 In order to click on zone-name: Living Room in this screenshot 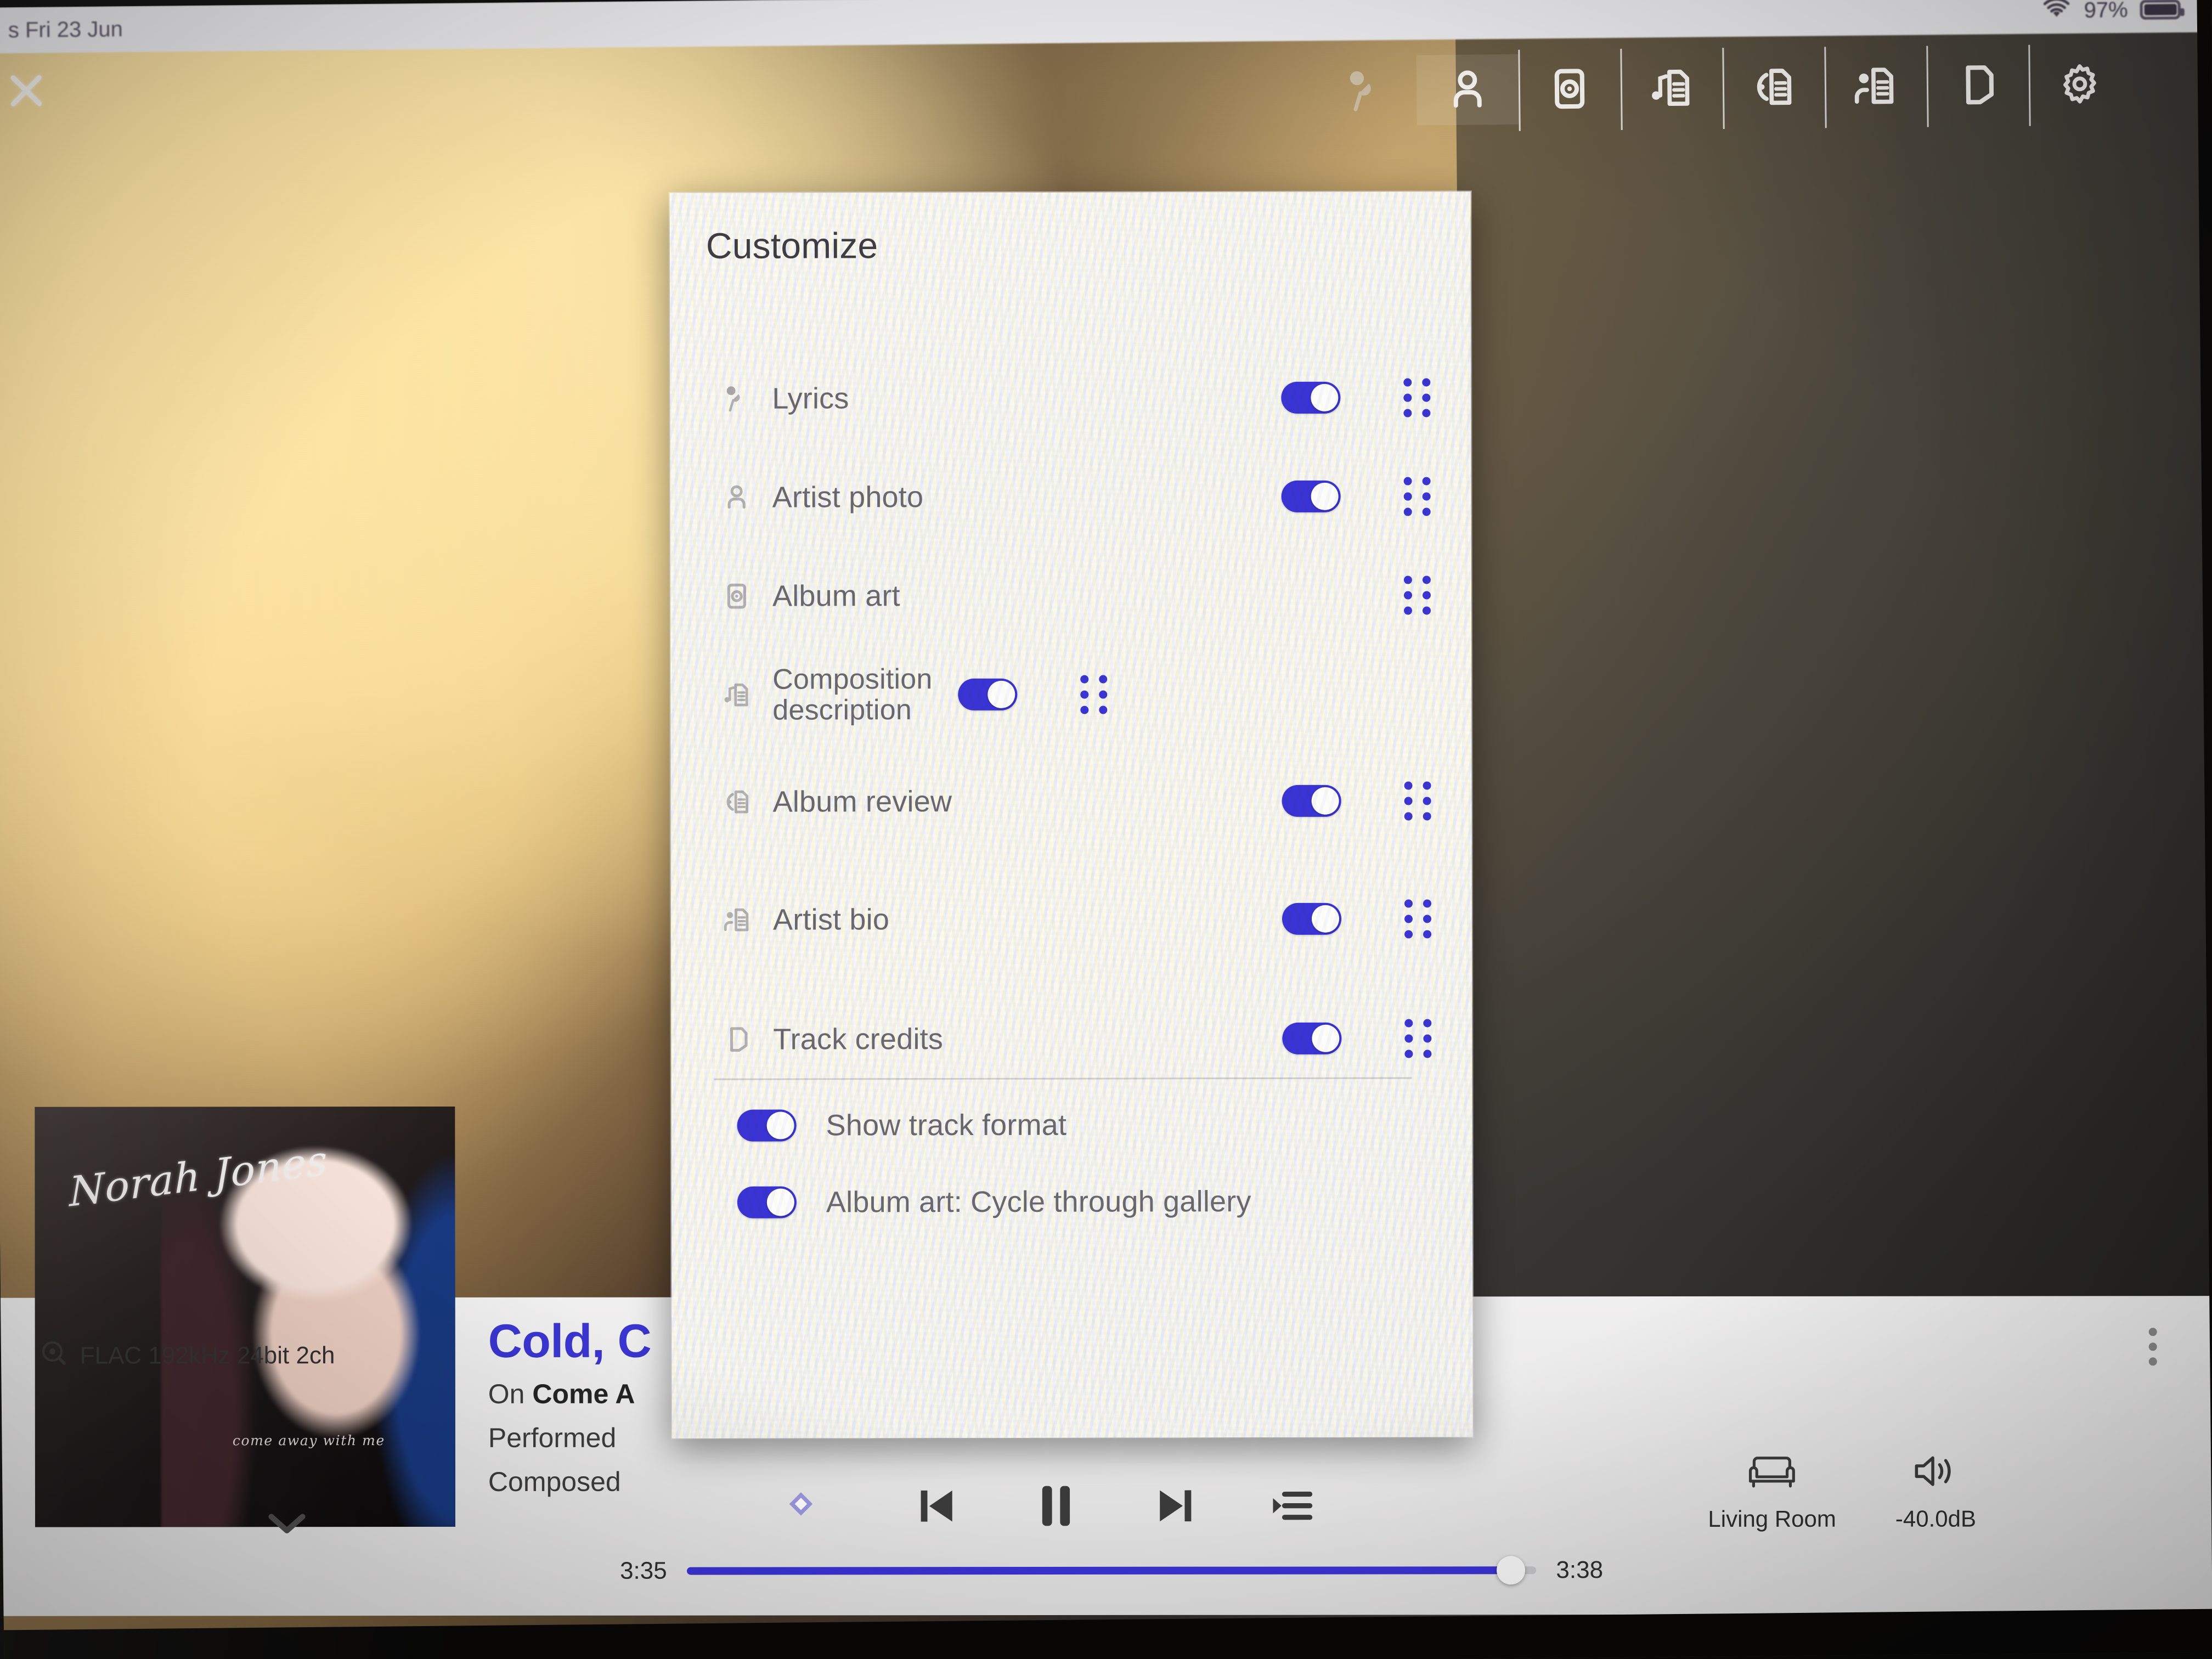, I will do `click(1772, 1518)`.